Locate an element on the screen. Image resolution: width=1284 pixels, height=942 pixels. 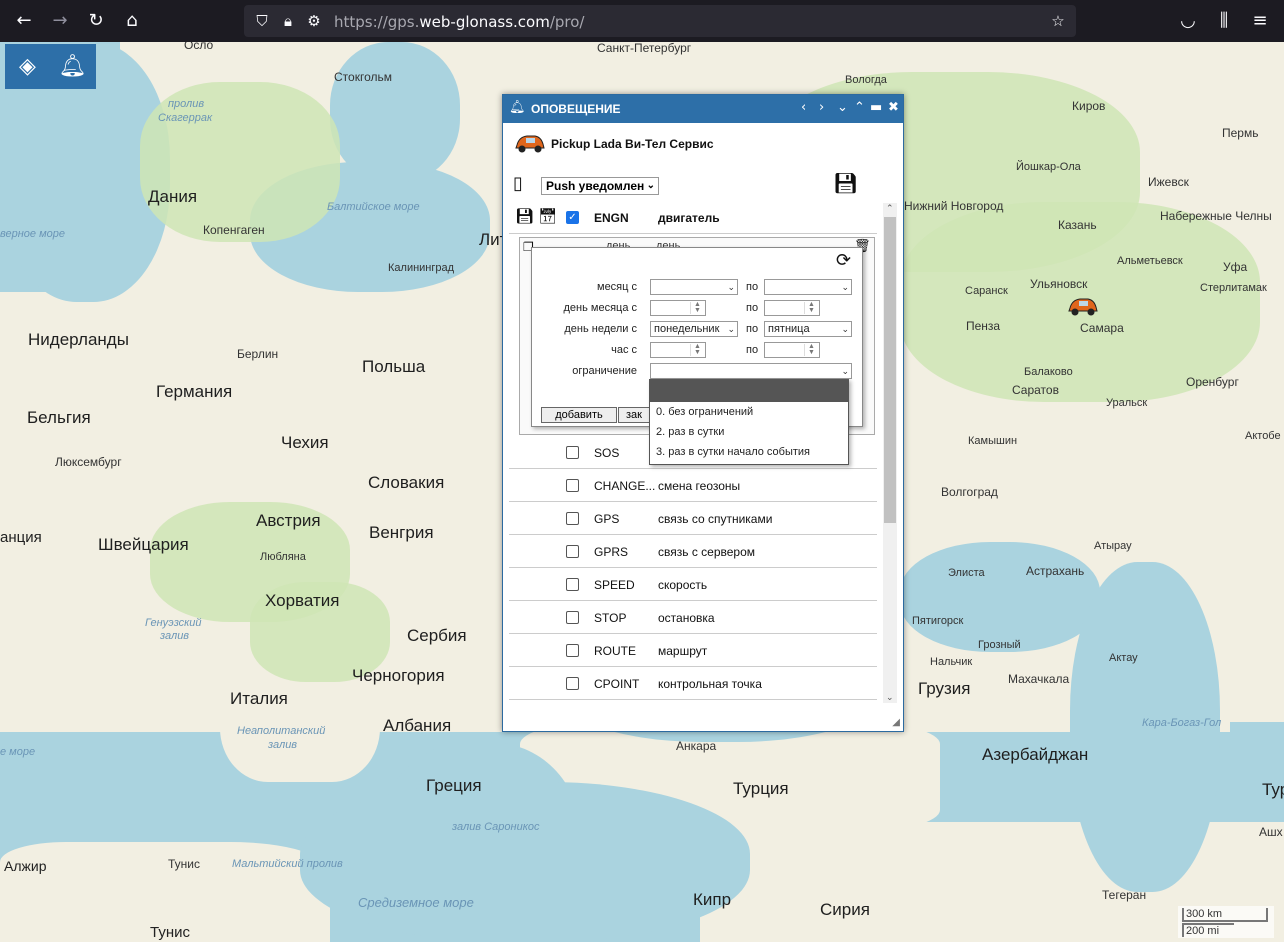
event-row: GPS связь со спутниками is located at coordinates (693, 518).